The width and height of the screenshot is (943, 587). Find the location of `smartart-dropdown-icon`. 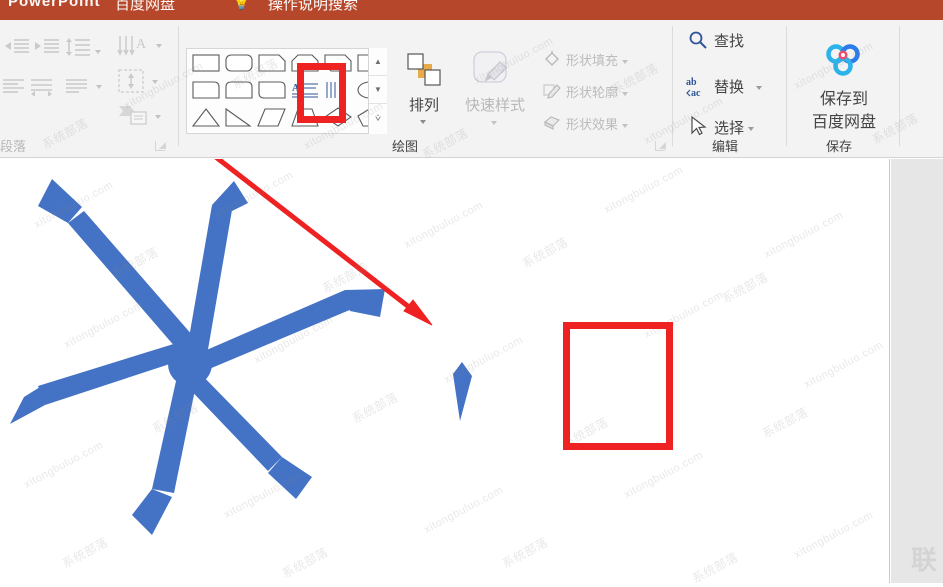

smartart-dropdown-icon is located at coordinates (158, 117).